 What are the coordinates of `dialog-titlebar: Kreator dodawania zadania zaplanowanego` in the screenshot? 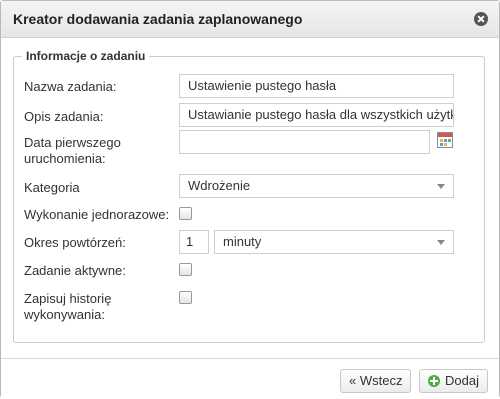 It's located at (250, 19).